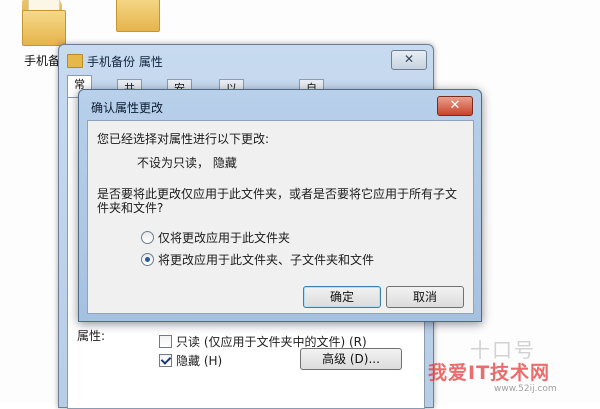 Image resolution: width=600 pixels, height=409 pixels. Describe the element at coordinates (127, 108) in the screenshot. I see `dialog-title: 确认属性更改` at that location.